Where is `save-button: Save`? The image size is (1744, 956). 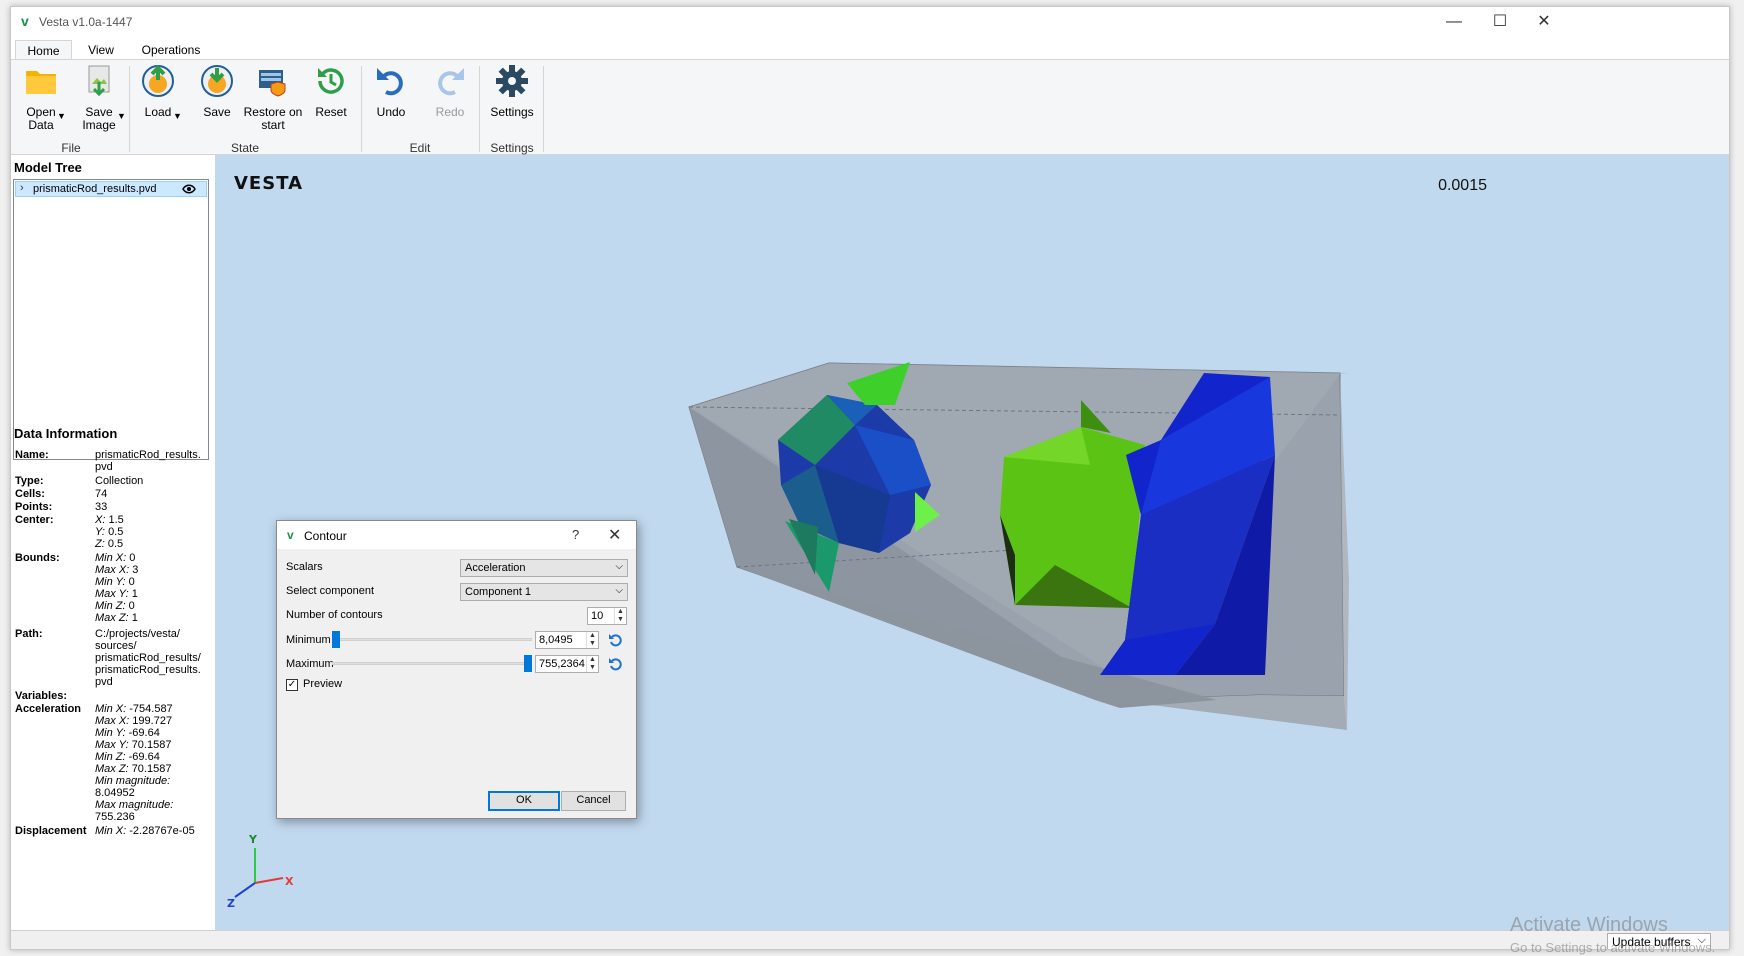 save-button: Save is located at coordinates (217, 91).